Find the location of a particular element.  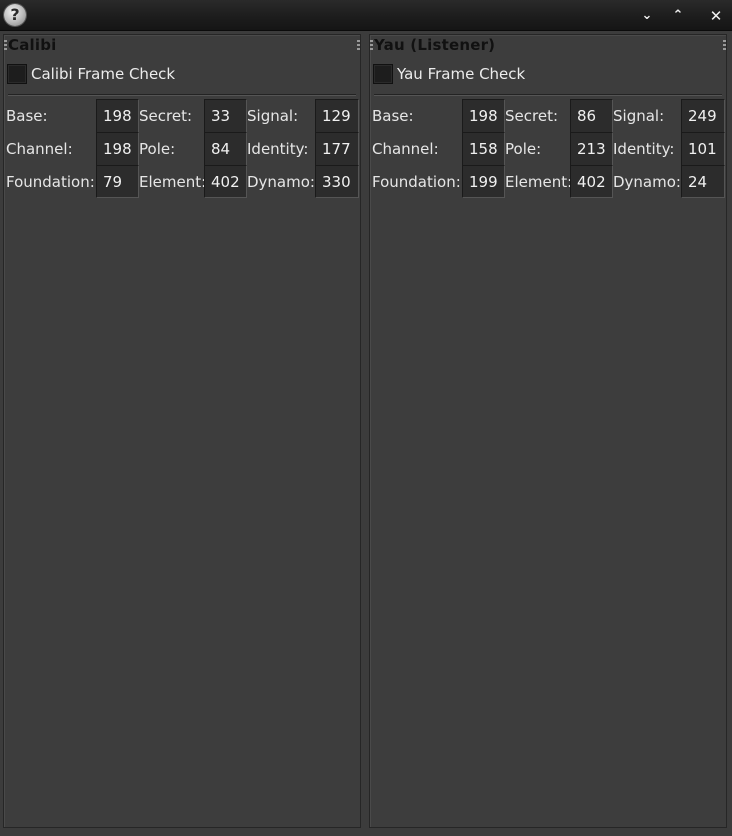

frame-check-row: Calibi Frame Check is located at coordinates (91, 74).